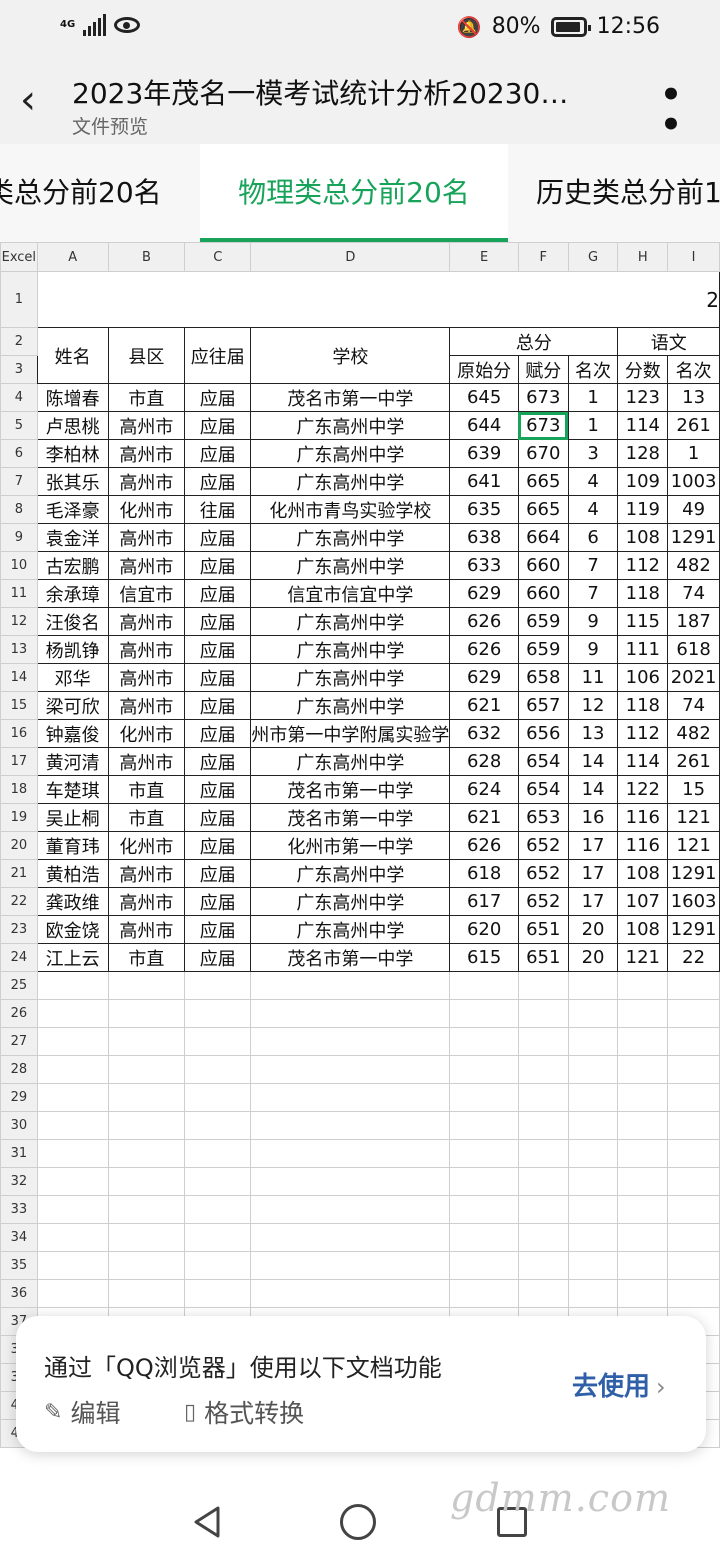 Image resolution: width=720 pixels, height=1560 pixels. Describe the element at coordinates (484, 257) in the screenshot. I see `column-header: E` at that location.